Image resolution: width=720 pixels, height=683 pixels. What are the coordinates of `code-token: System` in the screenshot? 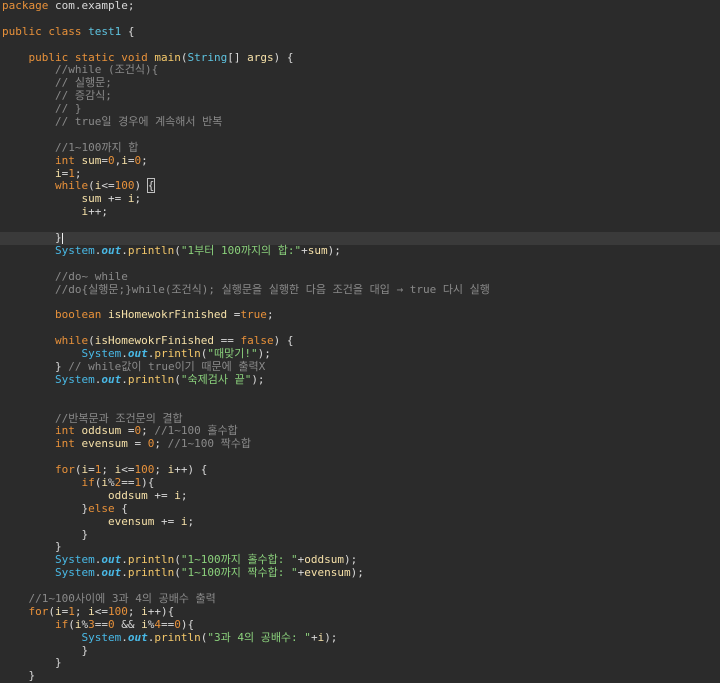 It's located at (101, 354).